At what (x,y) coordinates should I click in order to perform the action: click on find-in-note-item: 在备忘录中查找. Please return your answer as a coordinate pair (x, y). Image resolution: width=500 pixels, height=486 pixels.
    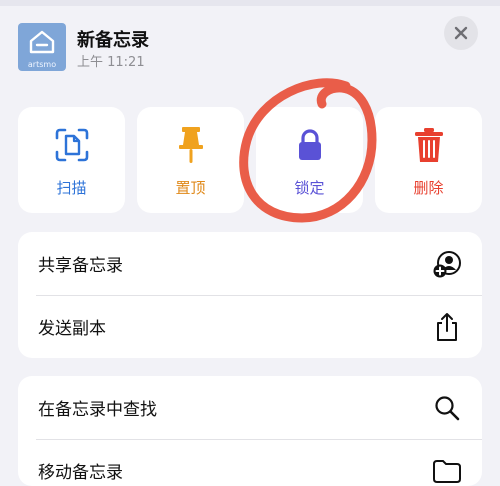
    Looking at the image, I should click on (250, 407).